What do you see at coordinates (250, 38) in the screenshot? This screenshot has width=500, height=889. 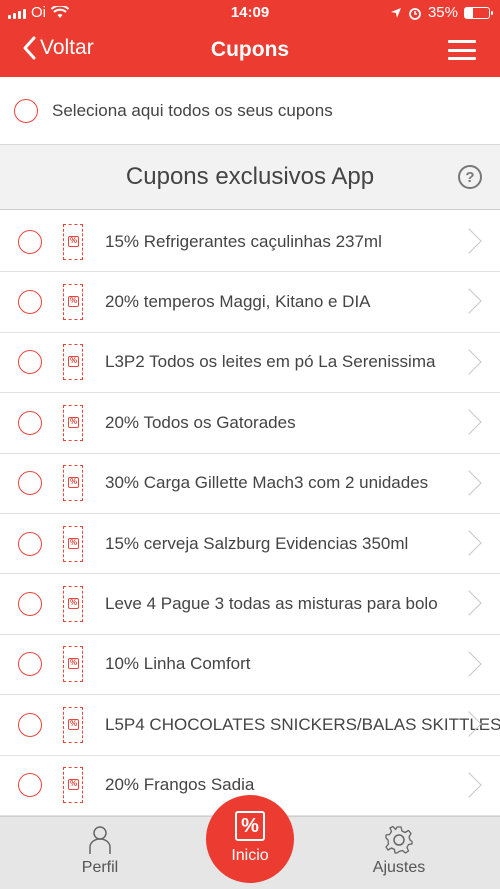 I see `app-header: Oi 14:09 35% Voltar Cupons` at bounding box center [250, 38].